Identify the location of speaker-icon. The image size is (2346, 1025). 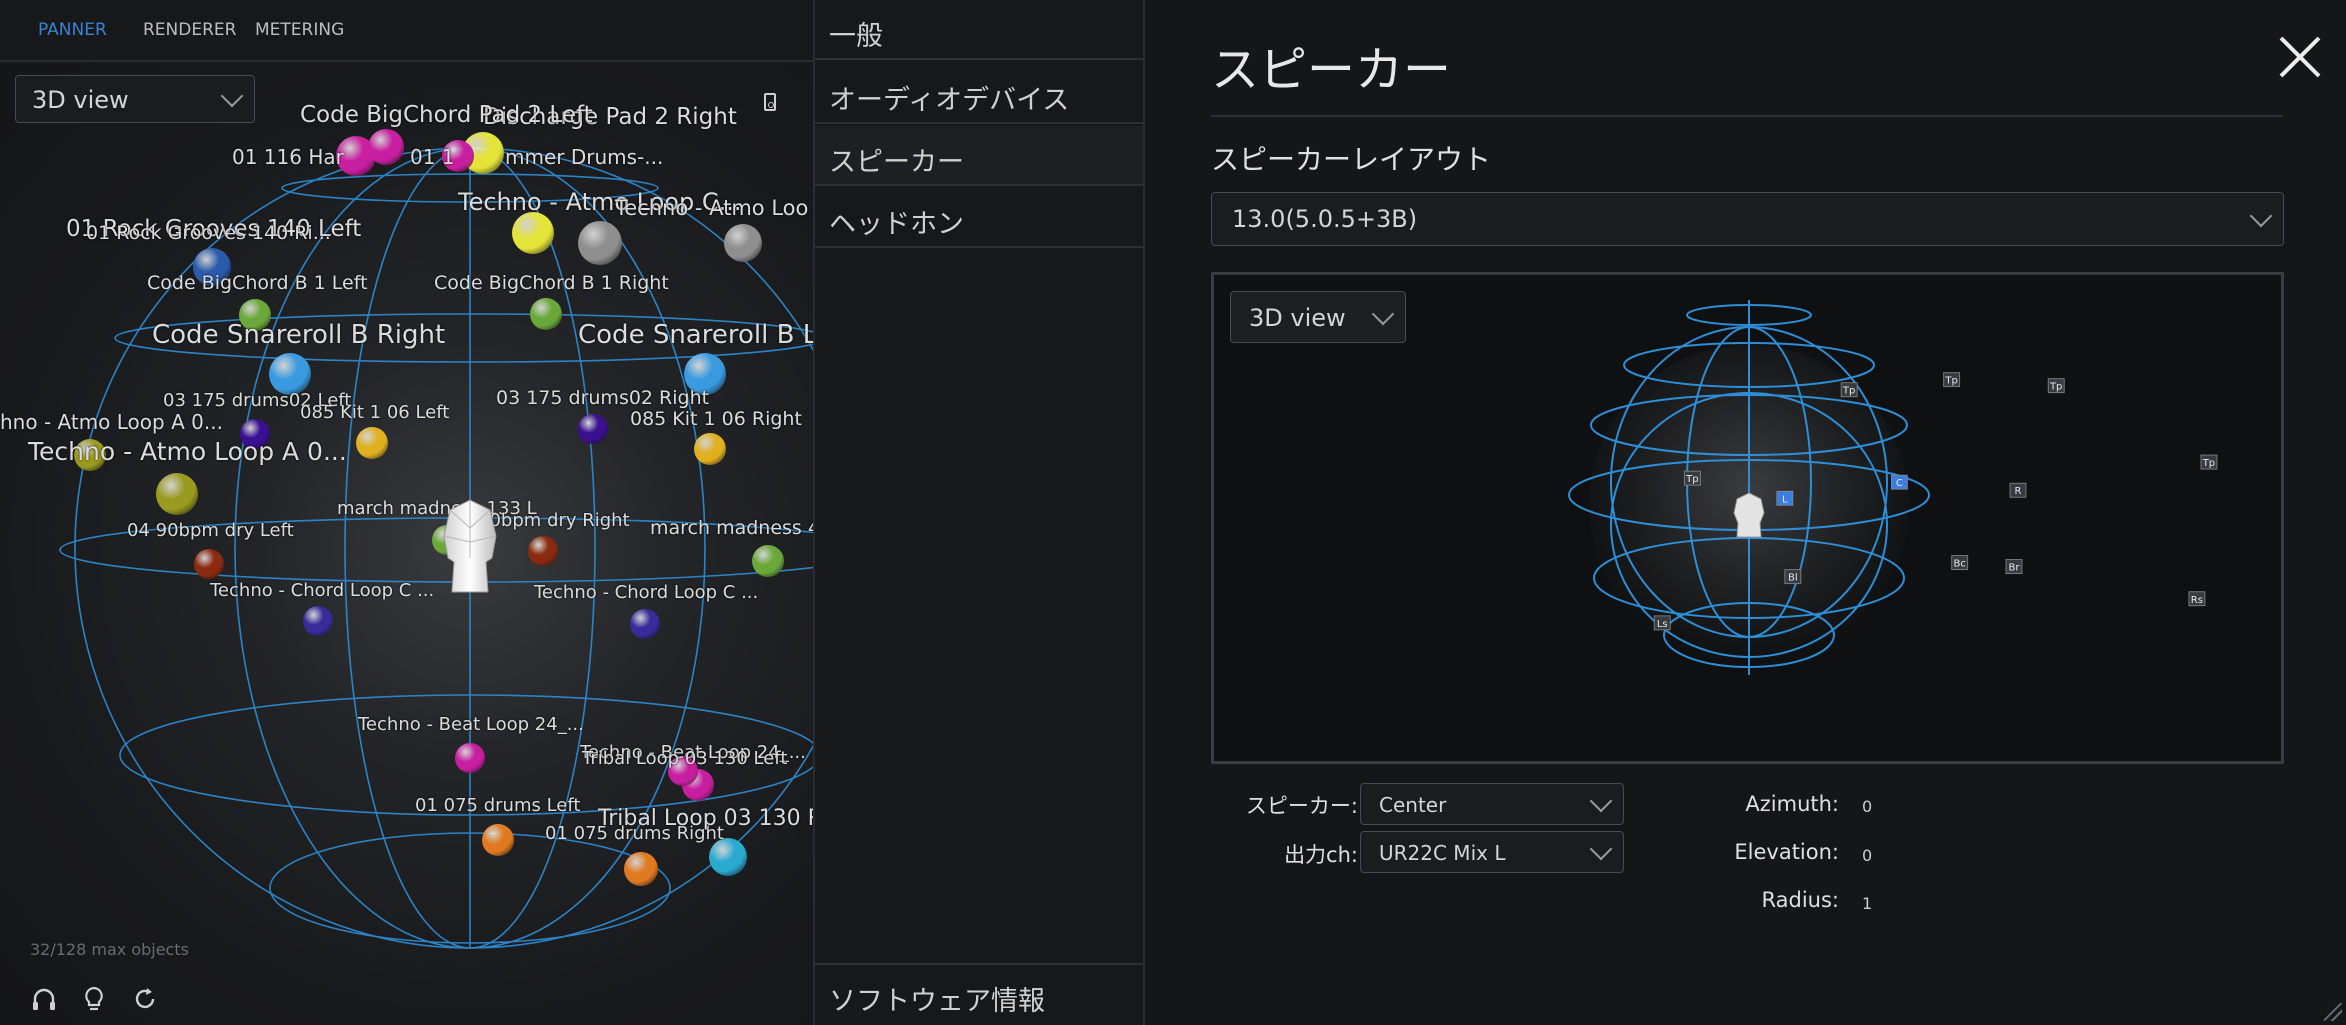
(770, 102).